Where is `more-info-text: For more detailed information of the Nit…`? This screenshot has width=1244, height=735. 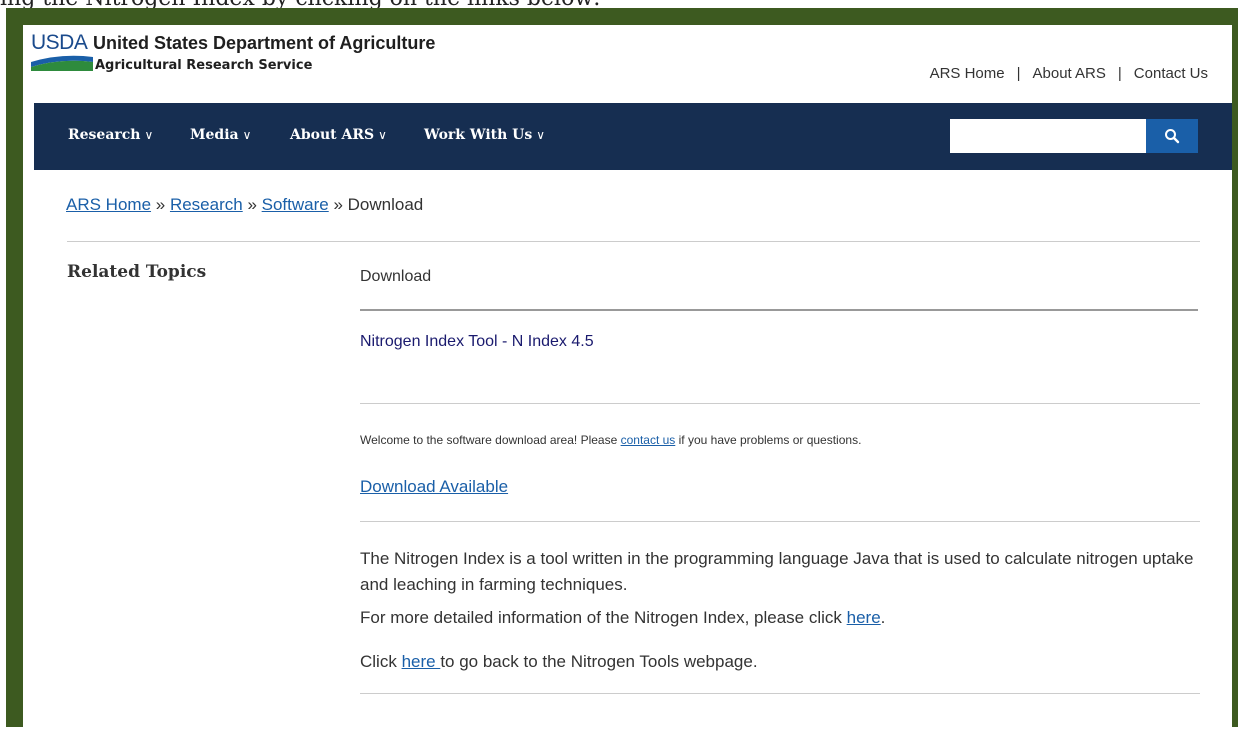 more-info-text: For more detailed information of the Nit… is located at coordinates (622, 618).